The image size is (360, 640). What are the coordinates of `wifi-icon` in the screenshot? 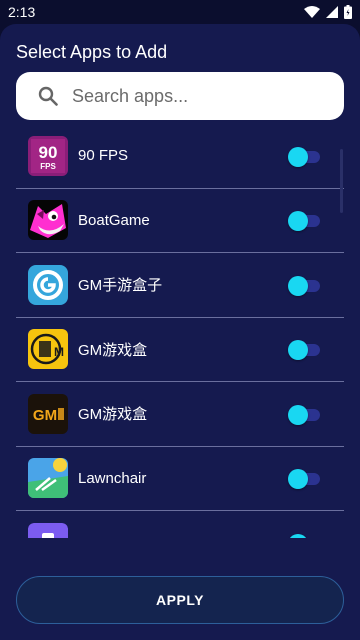 It's located at (312, 12).